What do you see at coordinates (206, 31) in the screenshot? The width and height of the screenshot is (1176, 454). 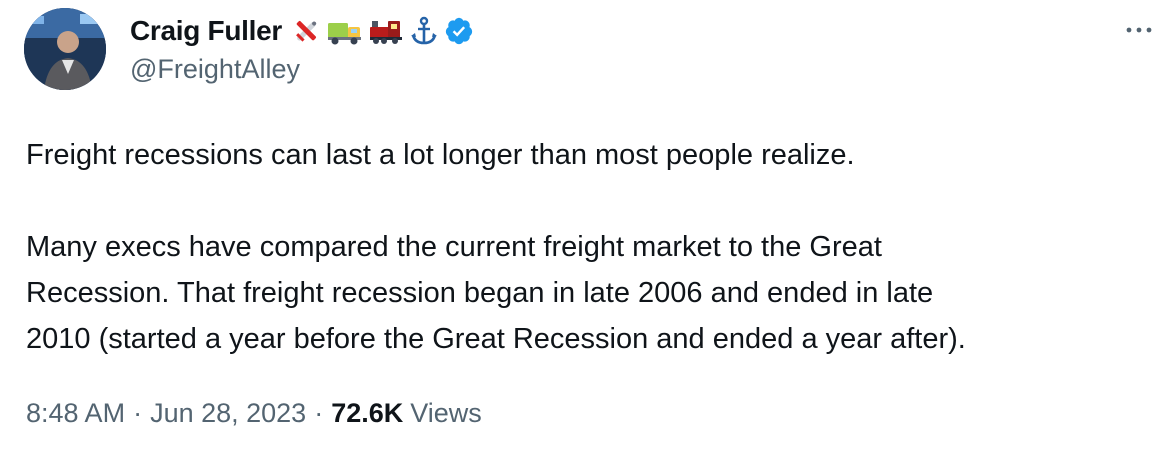 I see `author-display-name: Craig Fuller` at bounding box center [206, 31].